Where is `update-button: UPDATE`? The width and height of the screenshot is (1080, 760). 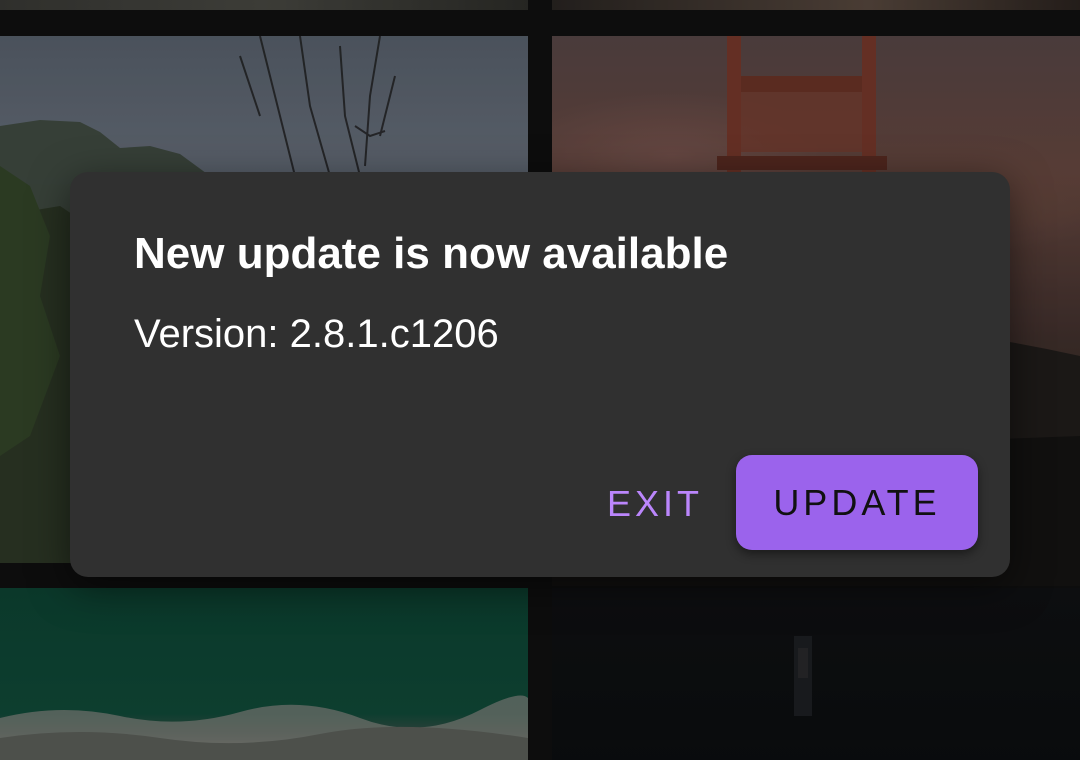
update-button: UPDATE is located at coordinates (857, 502).